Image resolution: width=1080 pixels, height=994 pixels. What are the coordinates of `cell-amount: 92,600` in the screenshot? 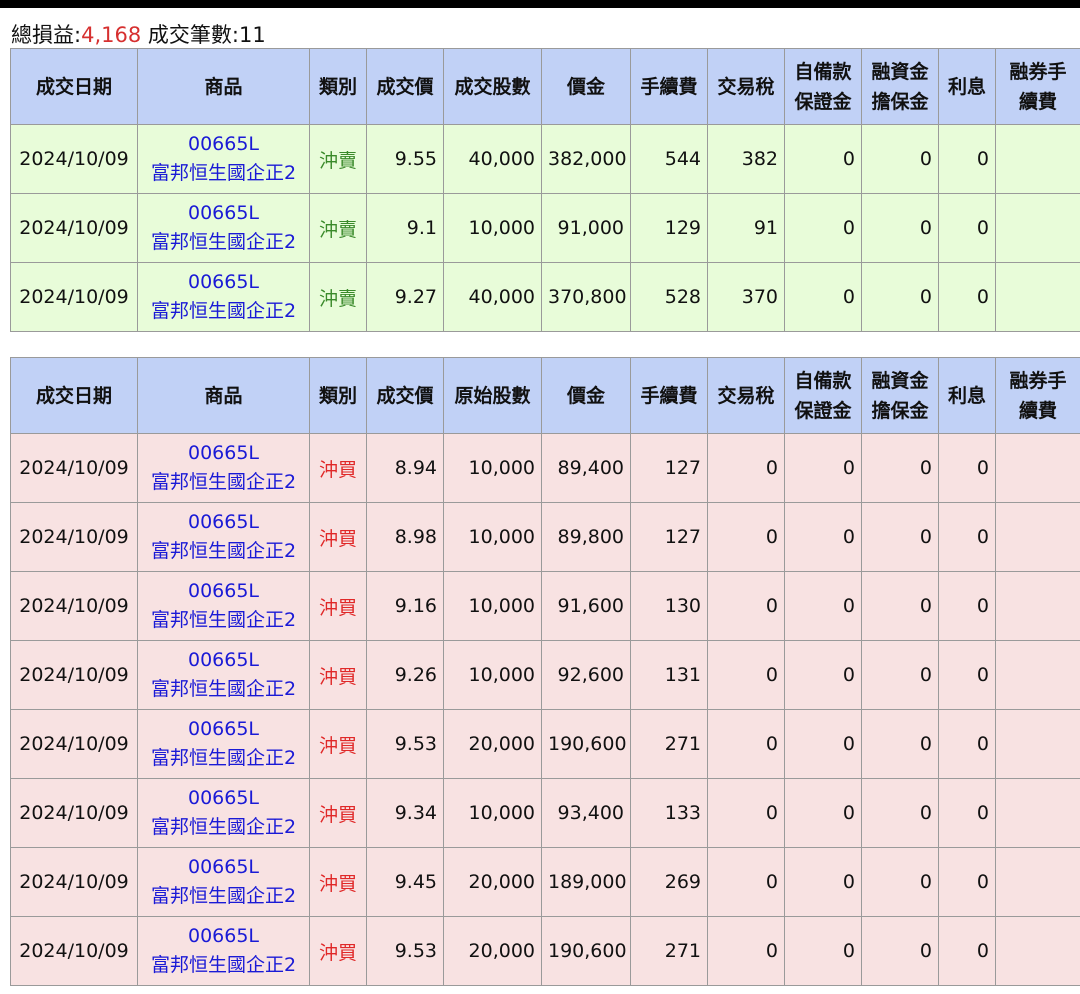 It's located at (586, 675).